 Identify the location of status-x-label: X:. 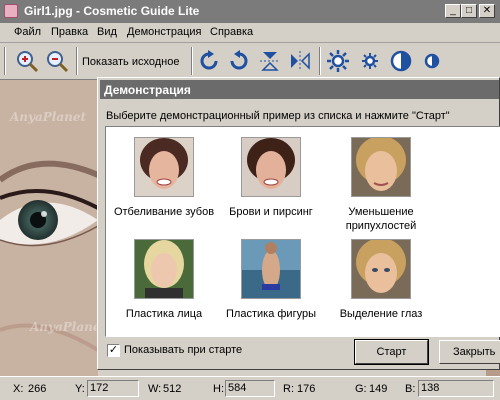
(18, 389).